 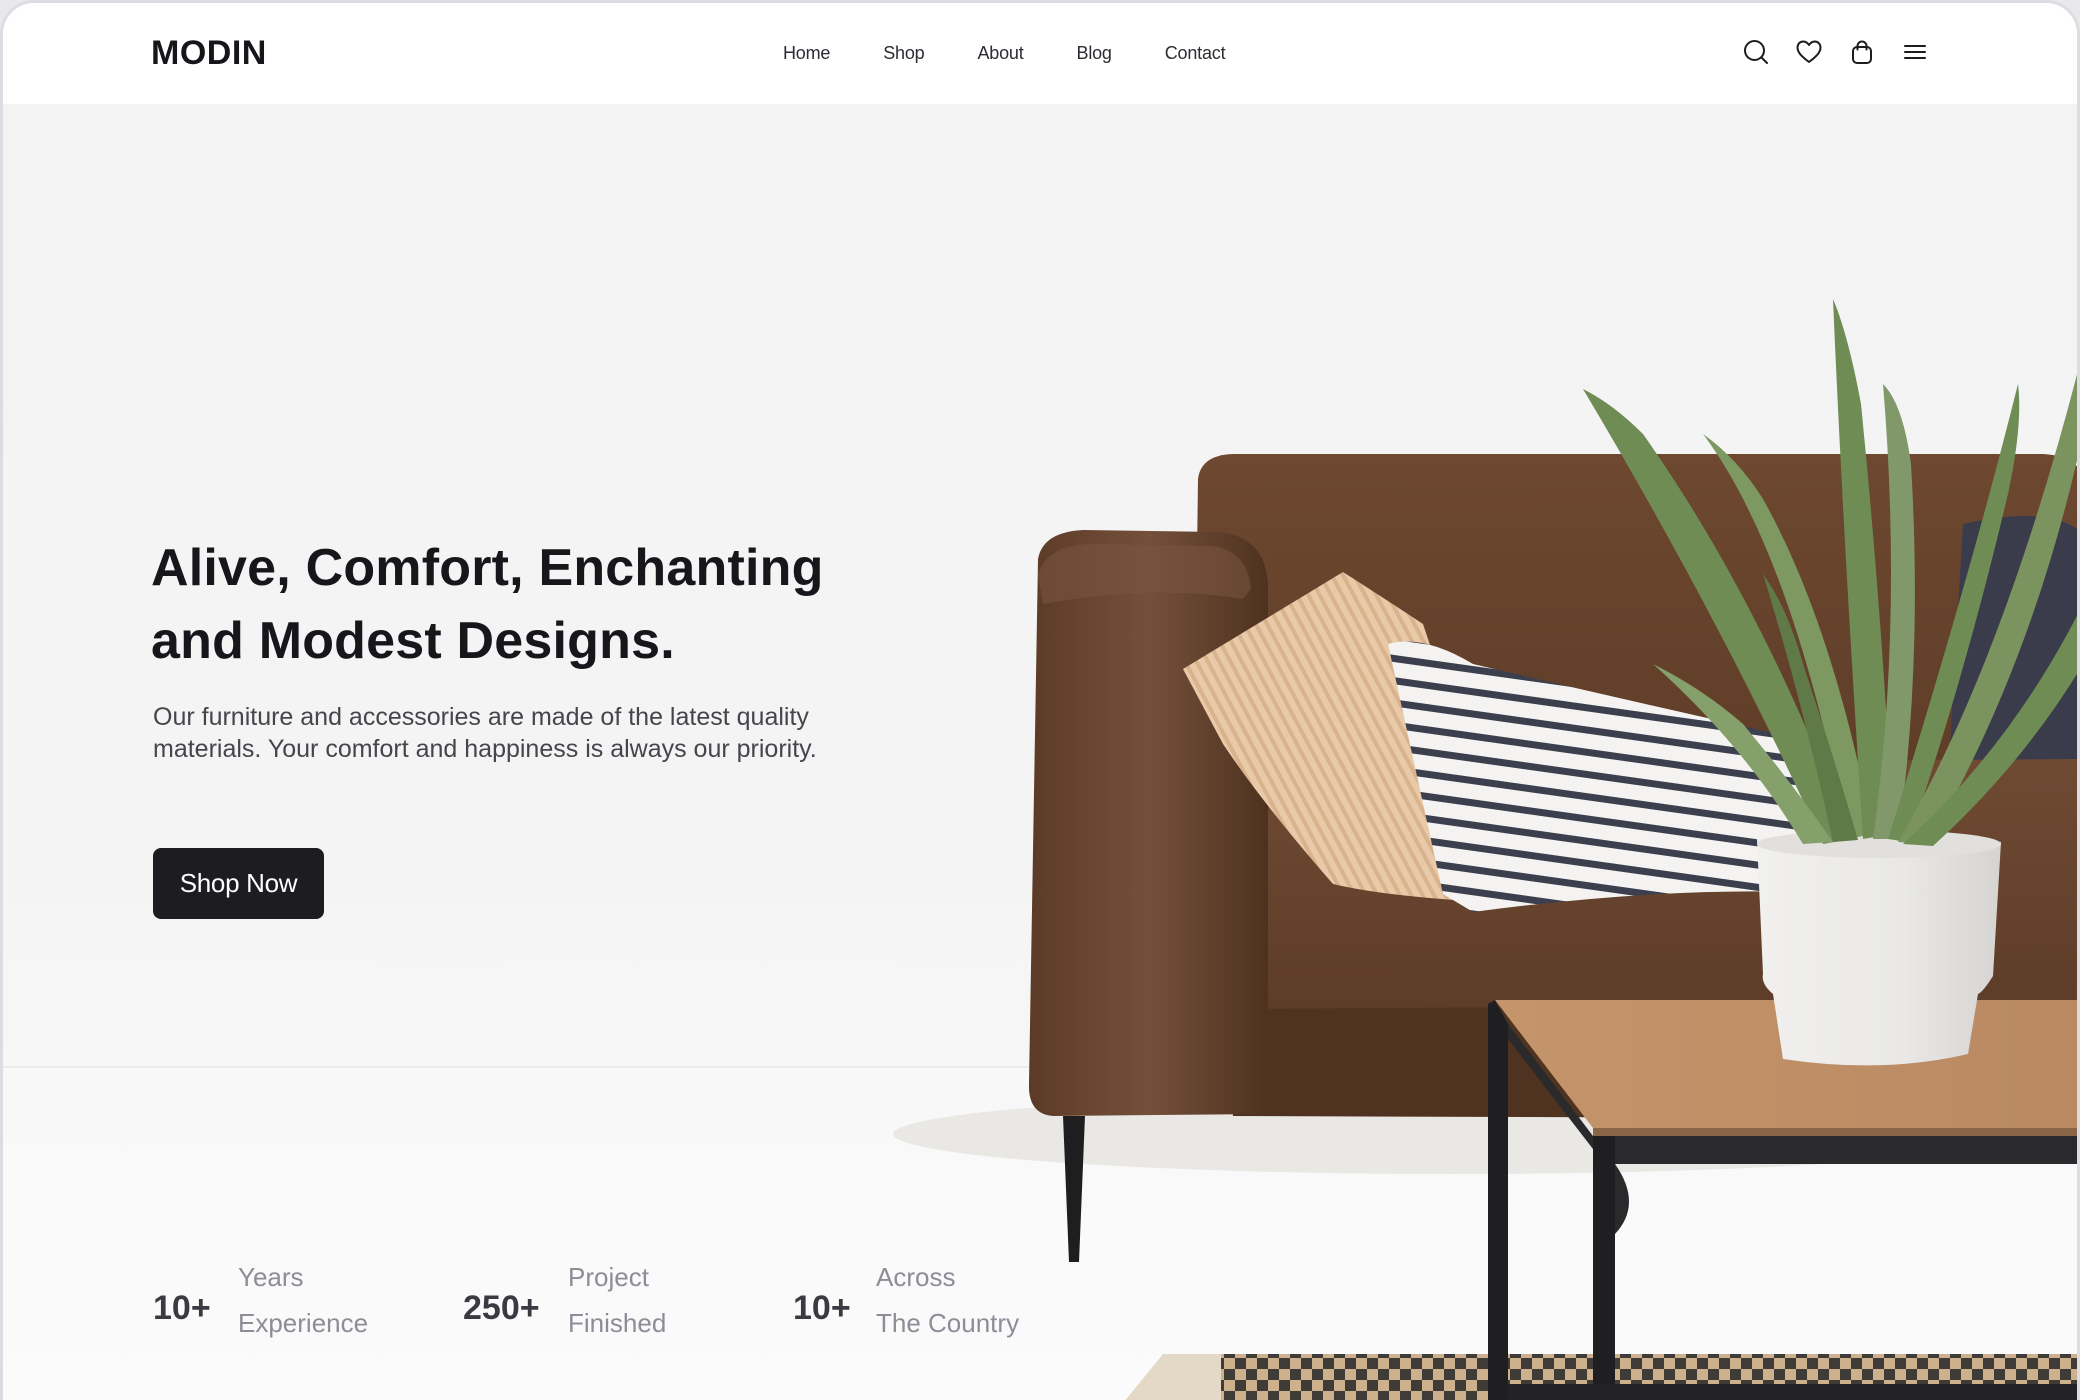 I want to click on site-header: MODIN Home Shop About Blog Contact, so click(x=1040, y=53).